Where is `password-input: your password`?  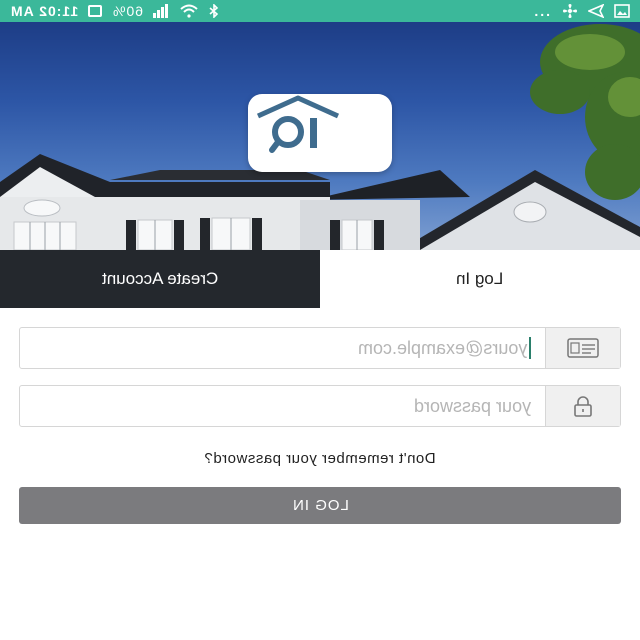
password-input: your password is located at coordinates (282, 406).